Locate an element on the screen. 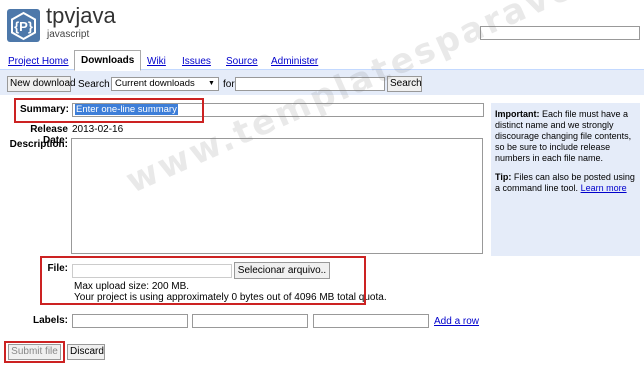 The height and width of the screenshot is (373, 644). description-label: Description: is located at coordinates (38, 144).